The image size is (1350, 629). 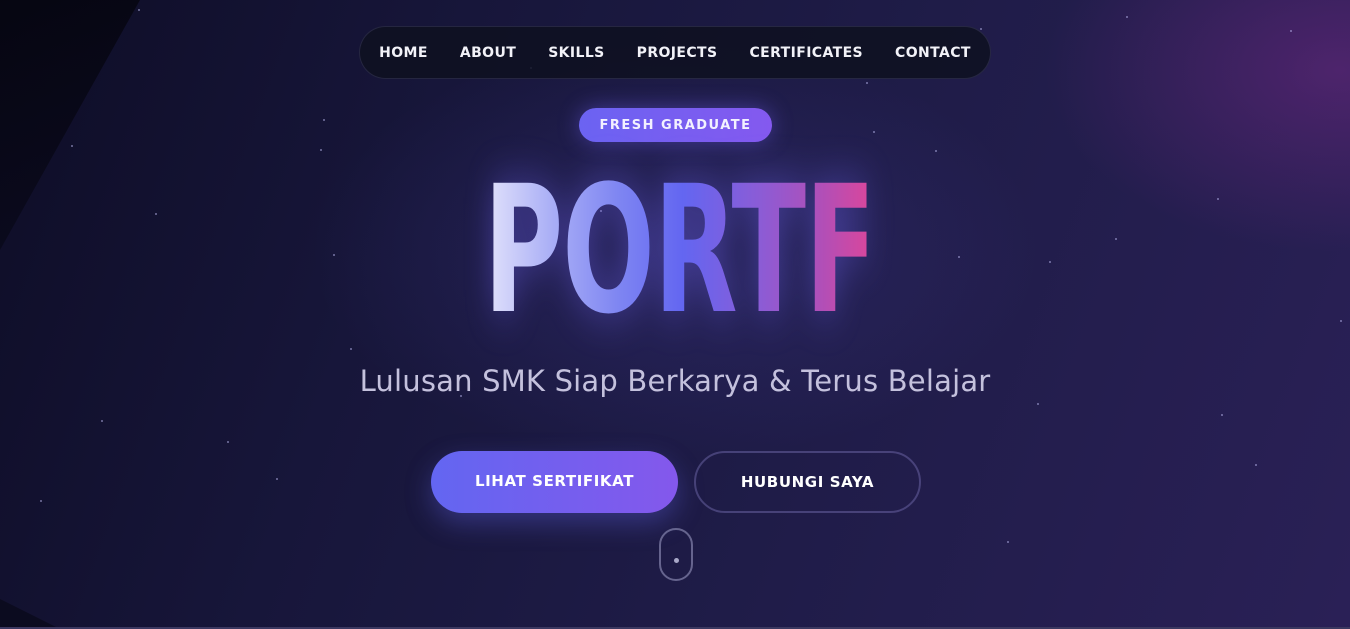 I want to click on scroll-dot, so click(x=676, y=560).